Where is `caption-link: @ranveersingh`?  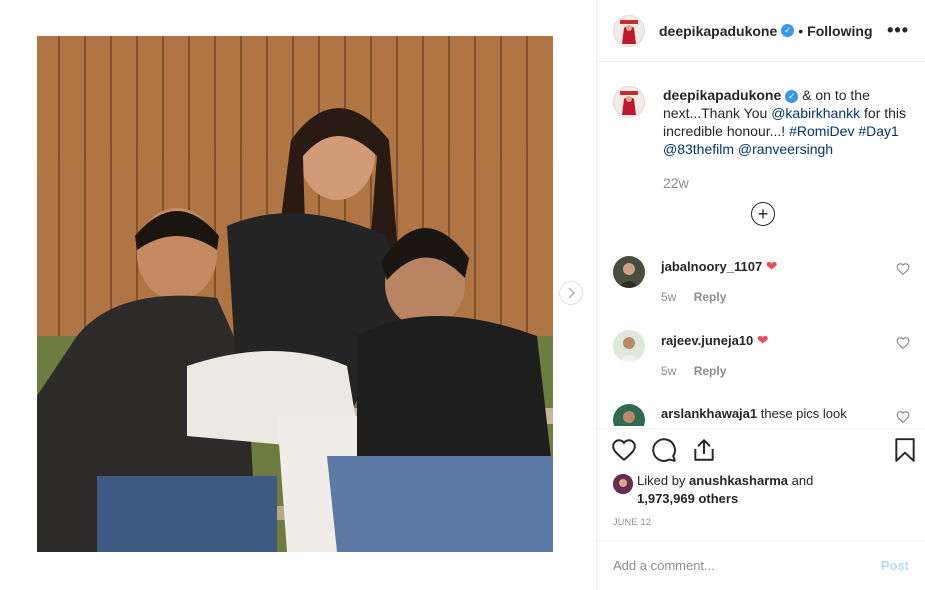
caption-link: @ranveersingh is located at coordinates (785, 149).